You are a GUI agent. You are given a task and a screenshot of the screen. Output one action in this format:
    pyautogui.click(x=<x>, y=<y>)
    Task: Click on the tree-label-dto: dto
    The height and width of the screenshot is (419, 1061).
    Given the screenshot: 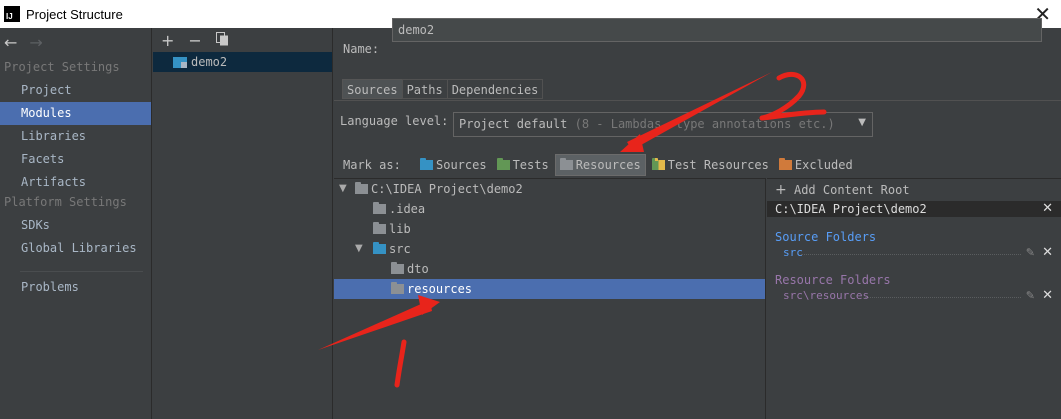 What is the action you would take?
    pyautogui.click(x=418, y=269)
    